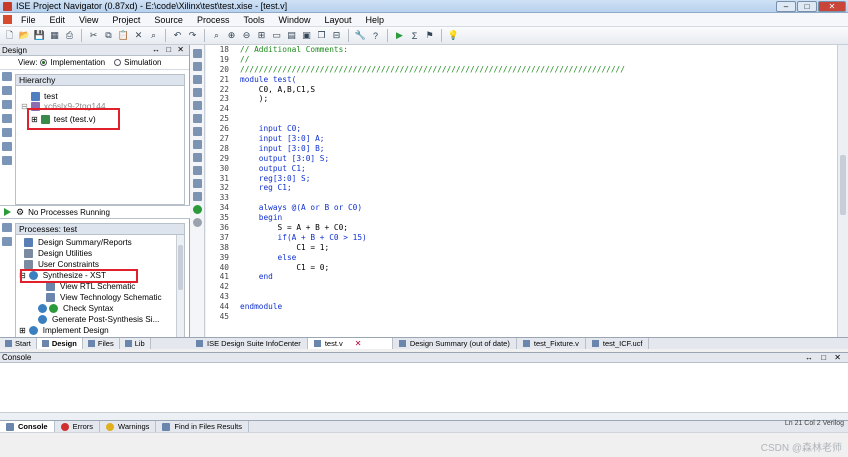 This screenshot has width=848, height=457. What do you see at coordinates (7, 90) in the screenshot?
I see `add-copy-icon` at bounding box center [7, 90].